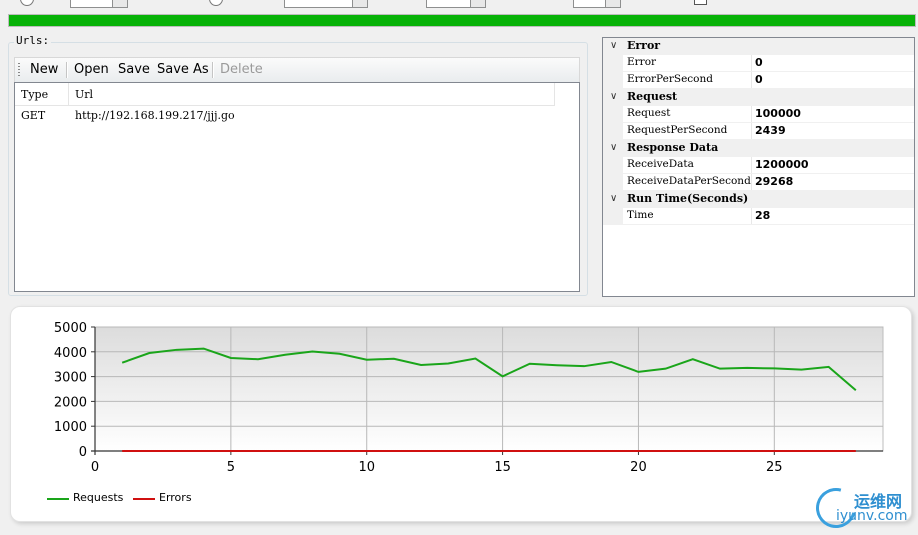 The width and height of the screenshot is (918, 535). Describe the element at coordinates (673, 147) in the screenshot. I see `category-label: Response Data` at that location.